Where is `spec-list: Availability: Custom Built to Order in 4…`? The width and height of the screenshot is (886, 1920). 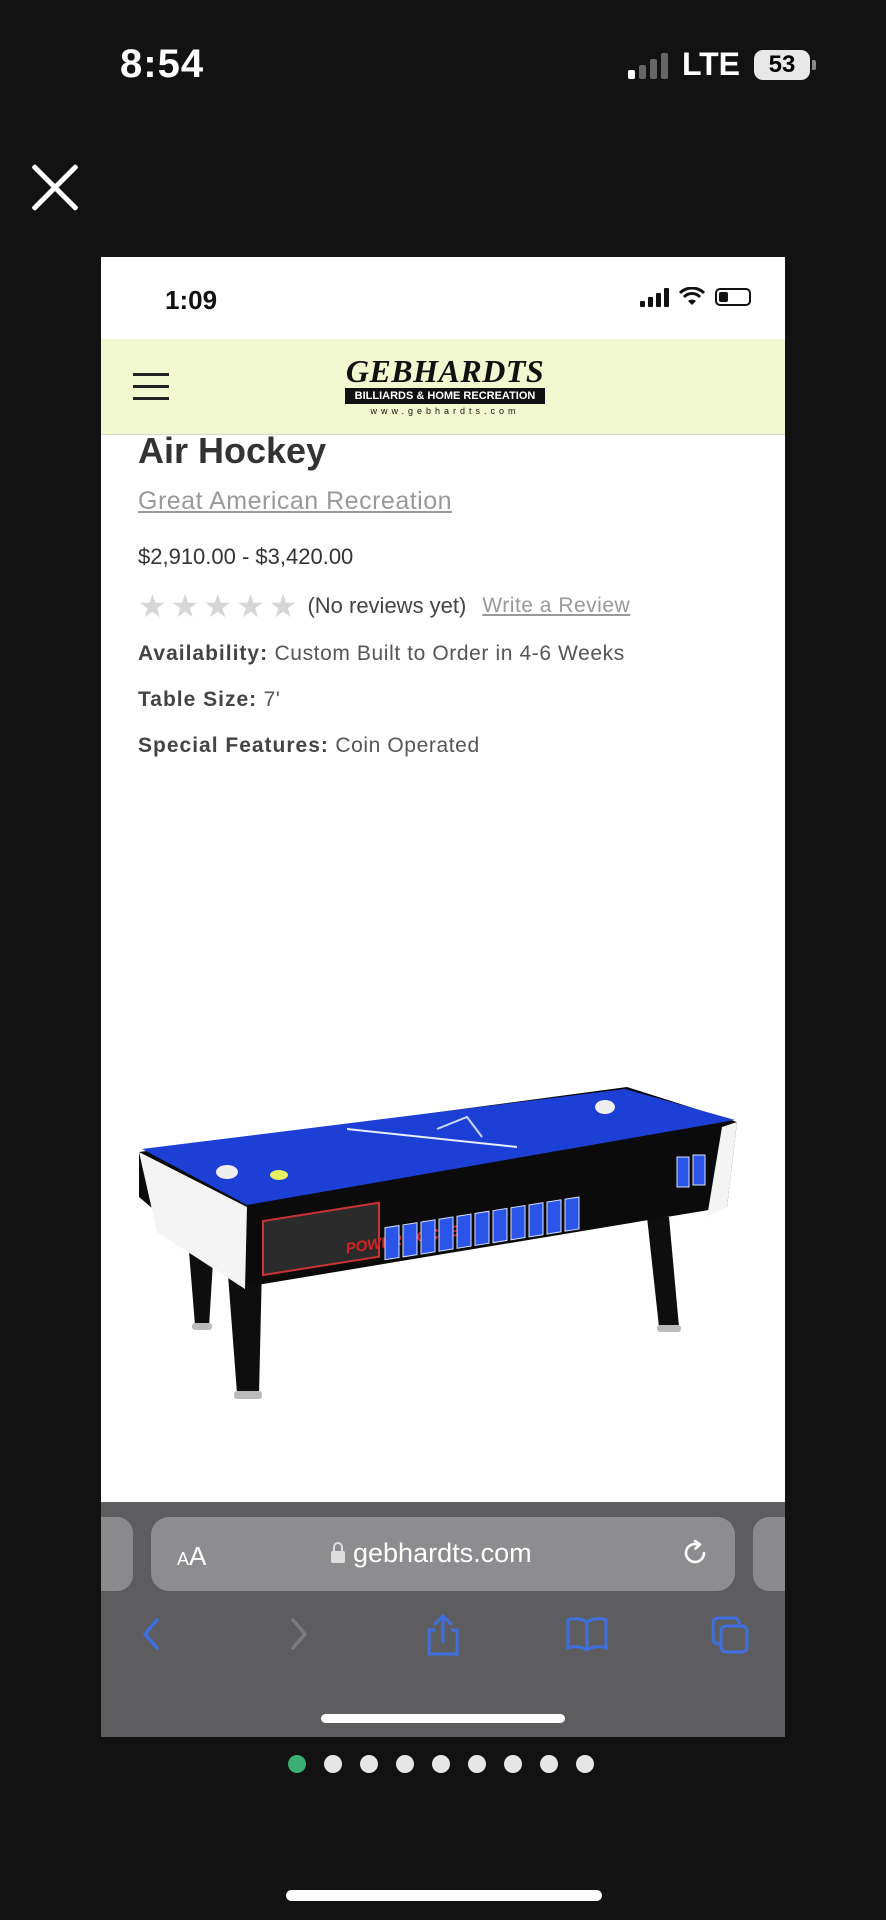
spec-list: Availability: Custom Built to Order in 4… is located at coordinates (448, 700).